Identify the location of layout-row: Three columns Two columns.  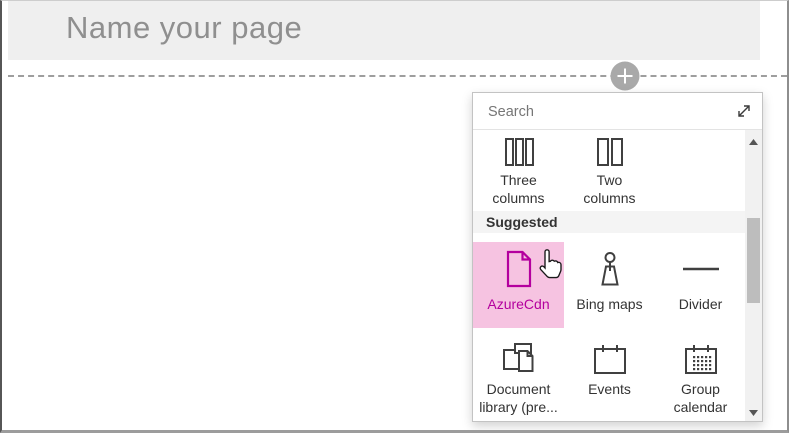
(564, 169).